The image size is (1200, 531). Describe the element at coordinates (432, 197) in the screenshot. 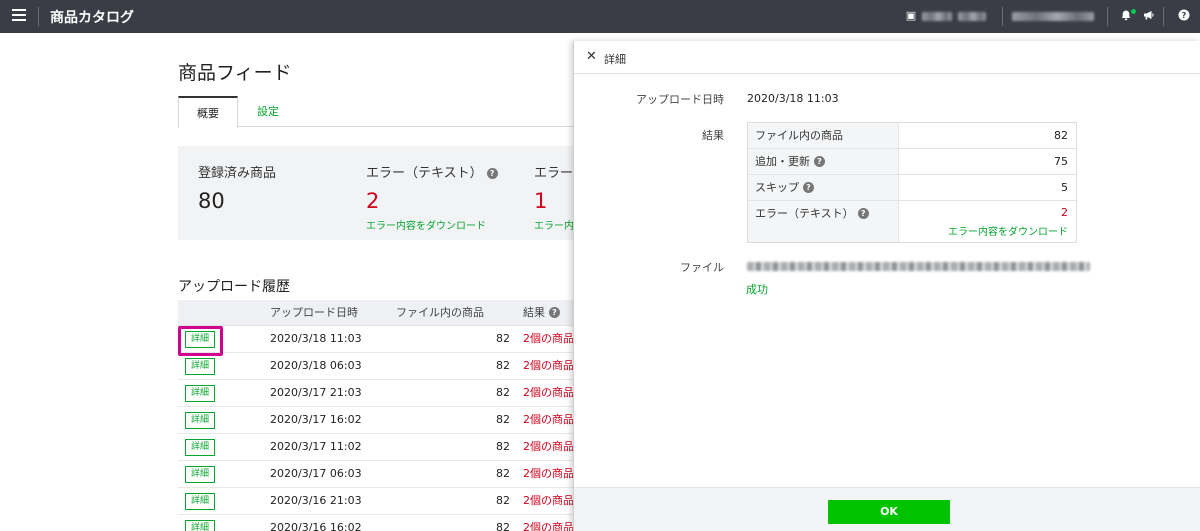

I see `summary-error-text: エラー（テキスト）? 2 エラー内容をダウンロード` at that location.